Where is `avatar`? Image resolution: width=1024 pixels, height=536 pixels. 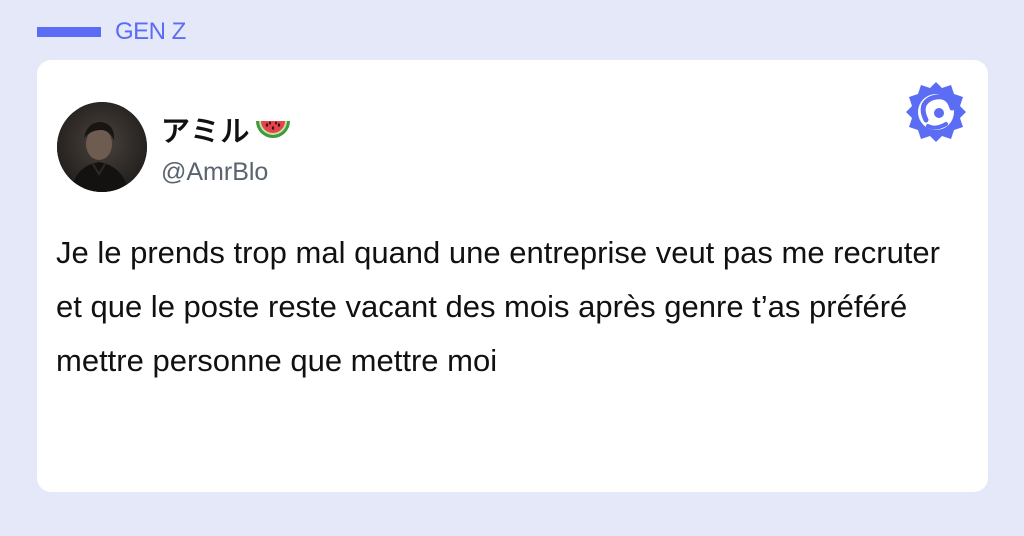
avatar is located at coordinates (102, 147).